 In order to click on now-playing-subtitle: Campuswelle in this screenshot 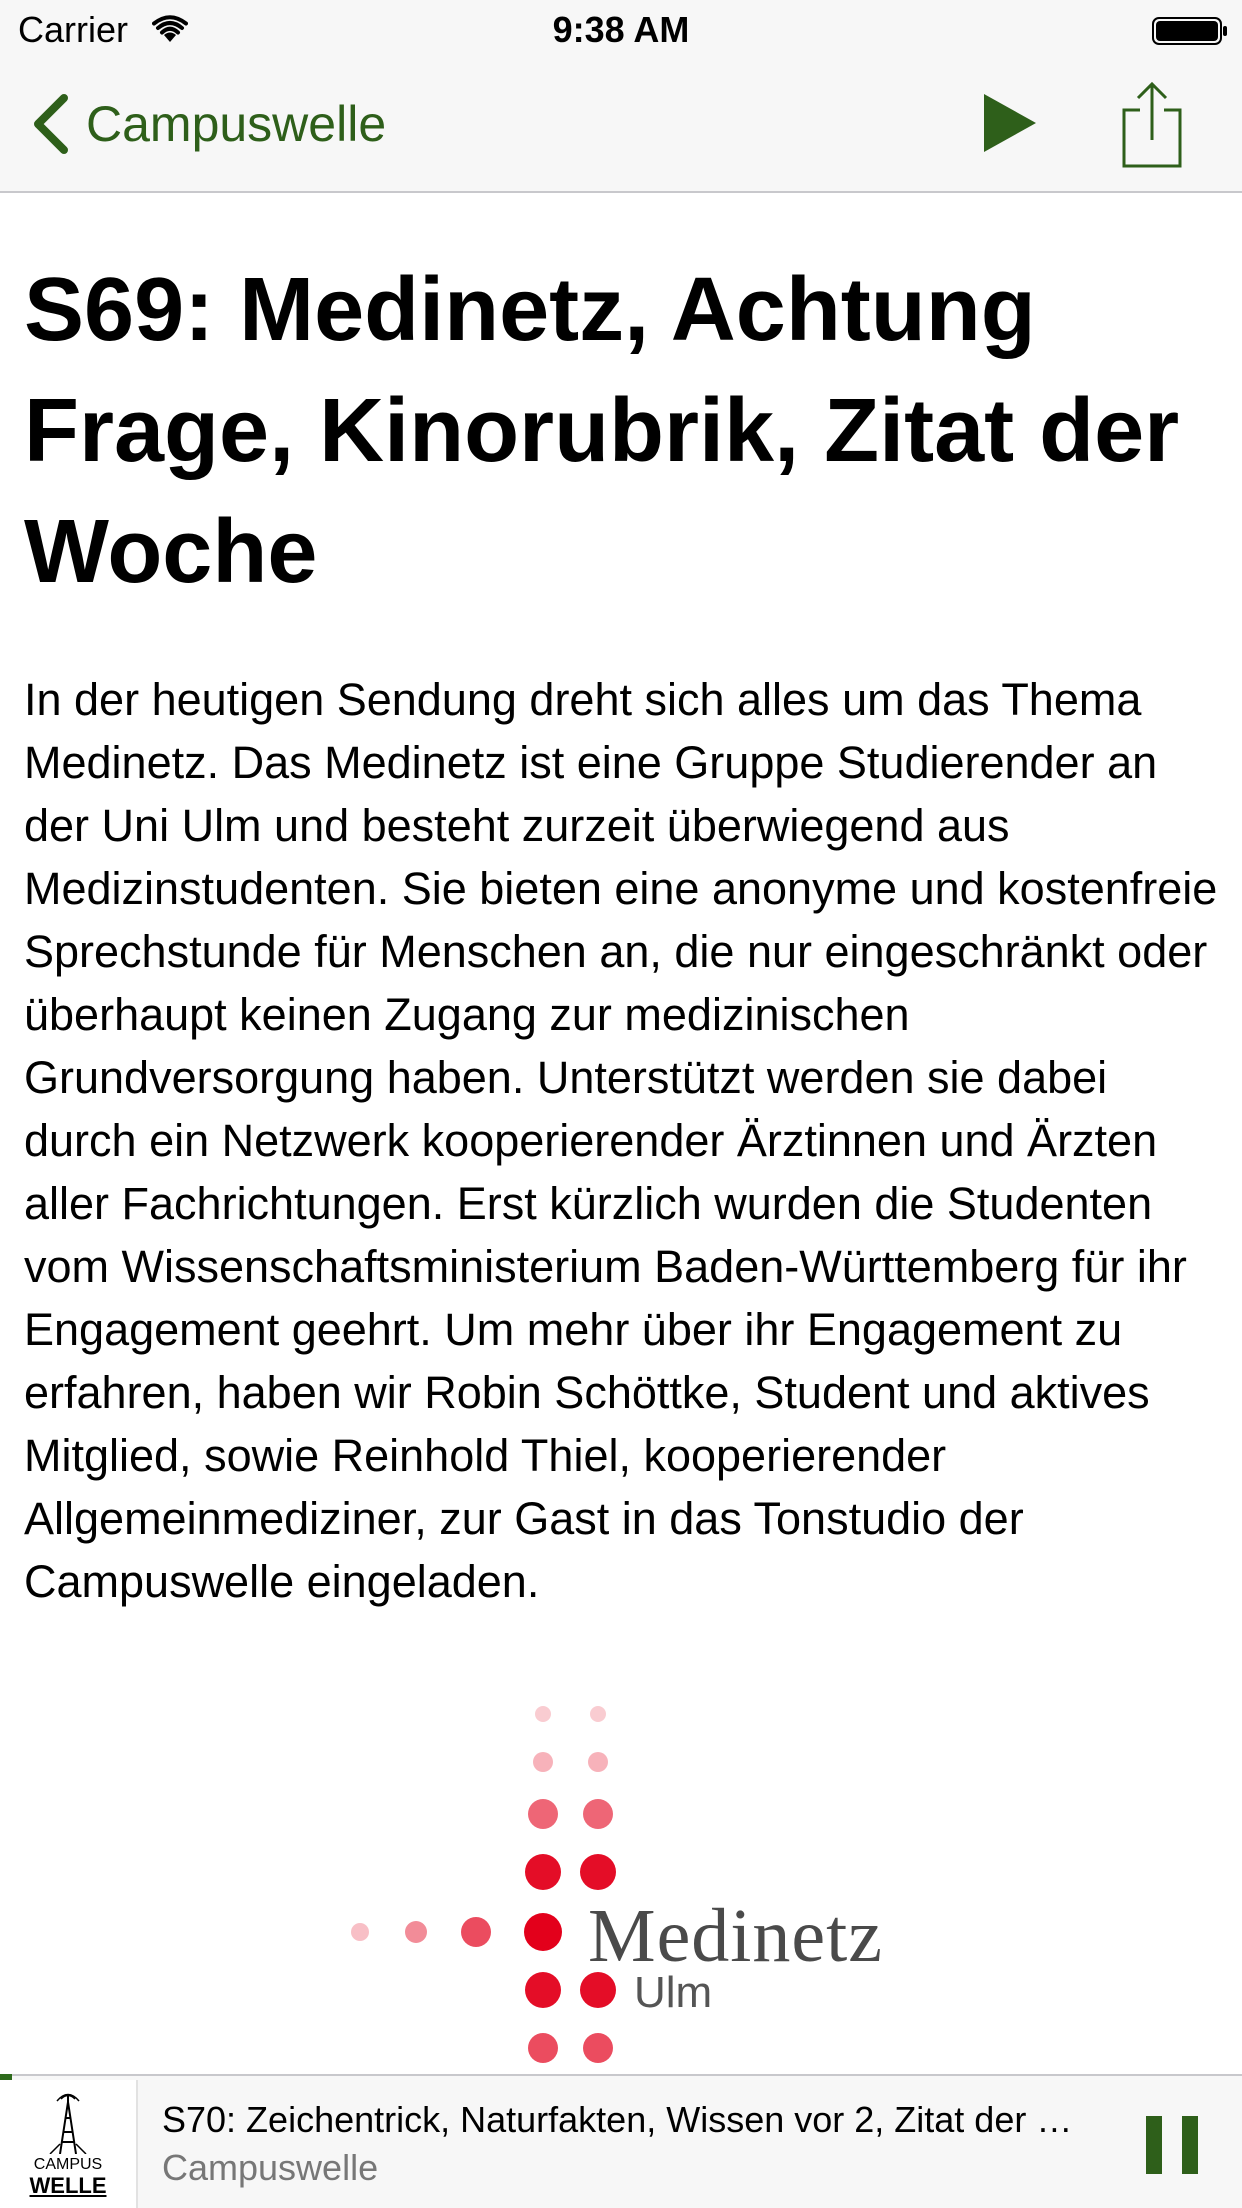, I will do `click(270, 2167)`.